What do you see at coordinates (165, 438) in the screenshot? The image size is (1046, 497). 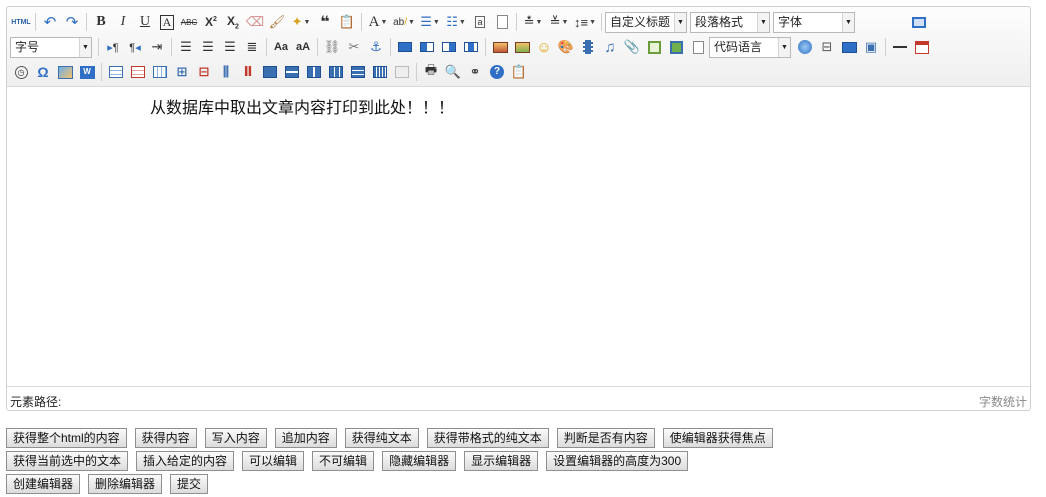 I see `get-content-button: 获得内容` at bounding box center [165, 438].